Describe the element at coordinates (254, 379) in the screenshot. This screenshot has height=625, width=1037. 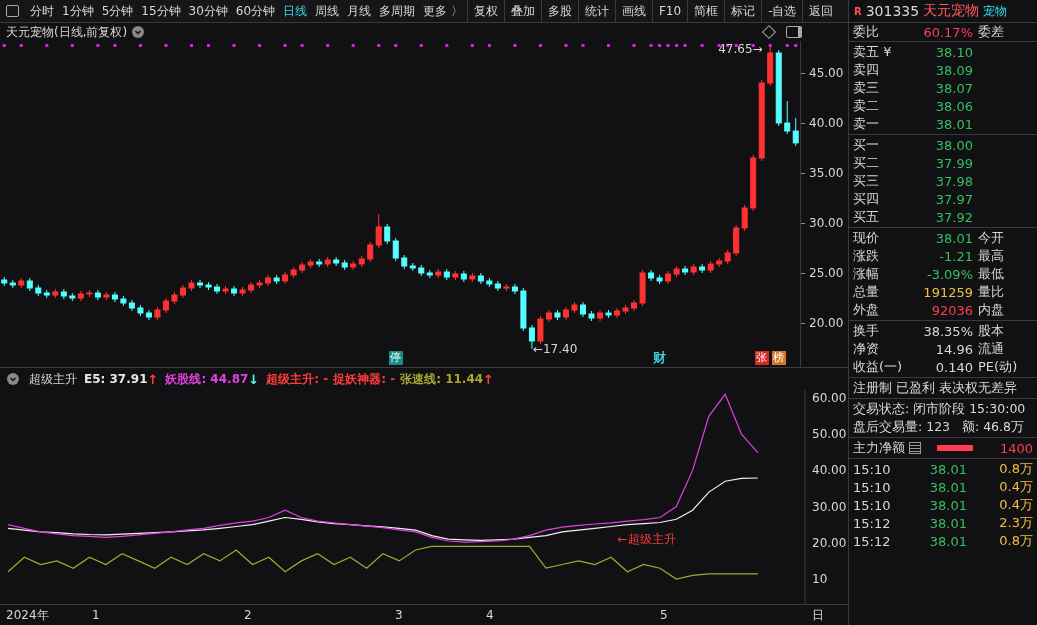
I see `trend-arrow: ↓` at that location.